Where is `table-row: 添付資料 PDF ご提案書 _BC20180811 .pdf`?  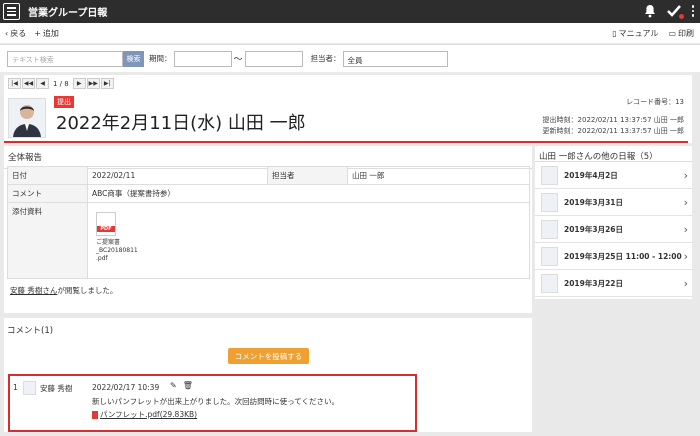 table-row: 添付資料 PDF ご提案書 _BC20180811 .pdf is located at coordinates (268, 240).